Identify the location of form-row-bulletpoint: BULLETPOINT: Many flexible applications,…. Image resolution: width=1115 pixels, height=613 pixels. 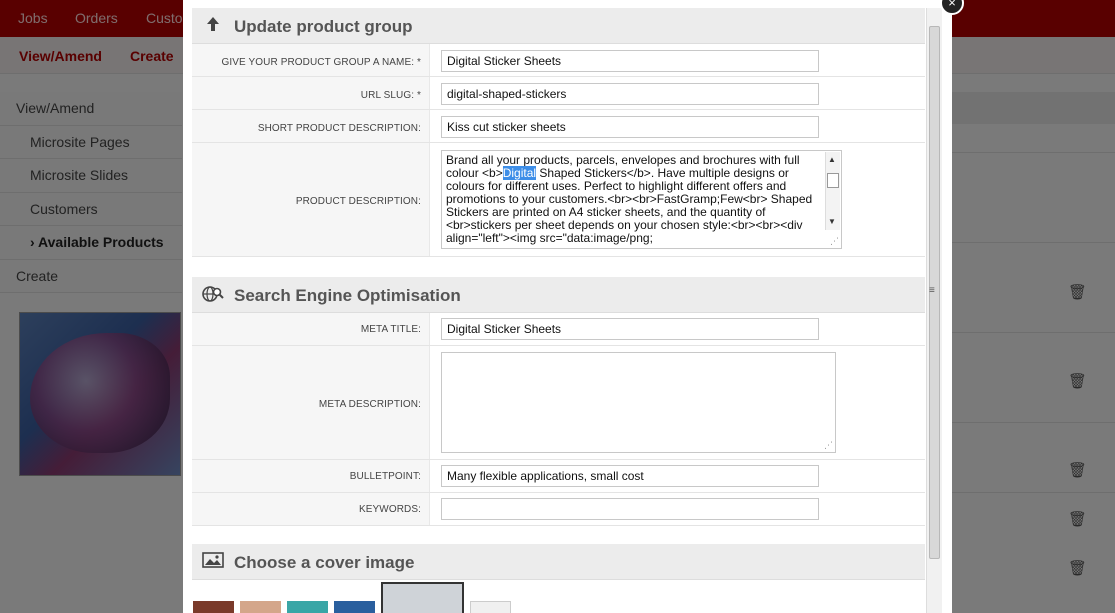
(558, 476).